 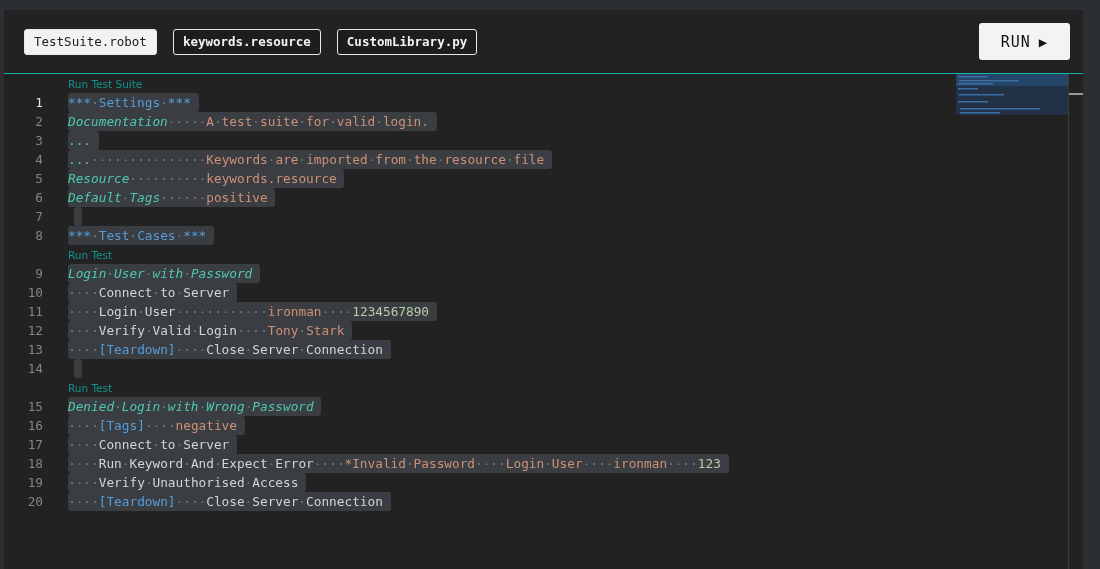 What do you see at coordinates (90, 41) in the screenshot?
I see `file-tab: TestSuite.robot` at bounding box center [90, 41].